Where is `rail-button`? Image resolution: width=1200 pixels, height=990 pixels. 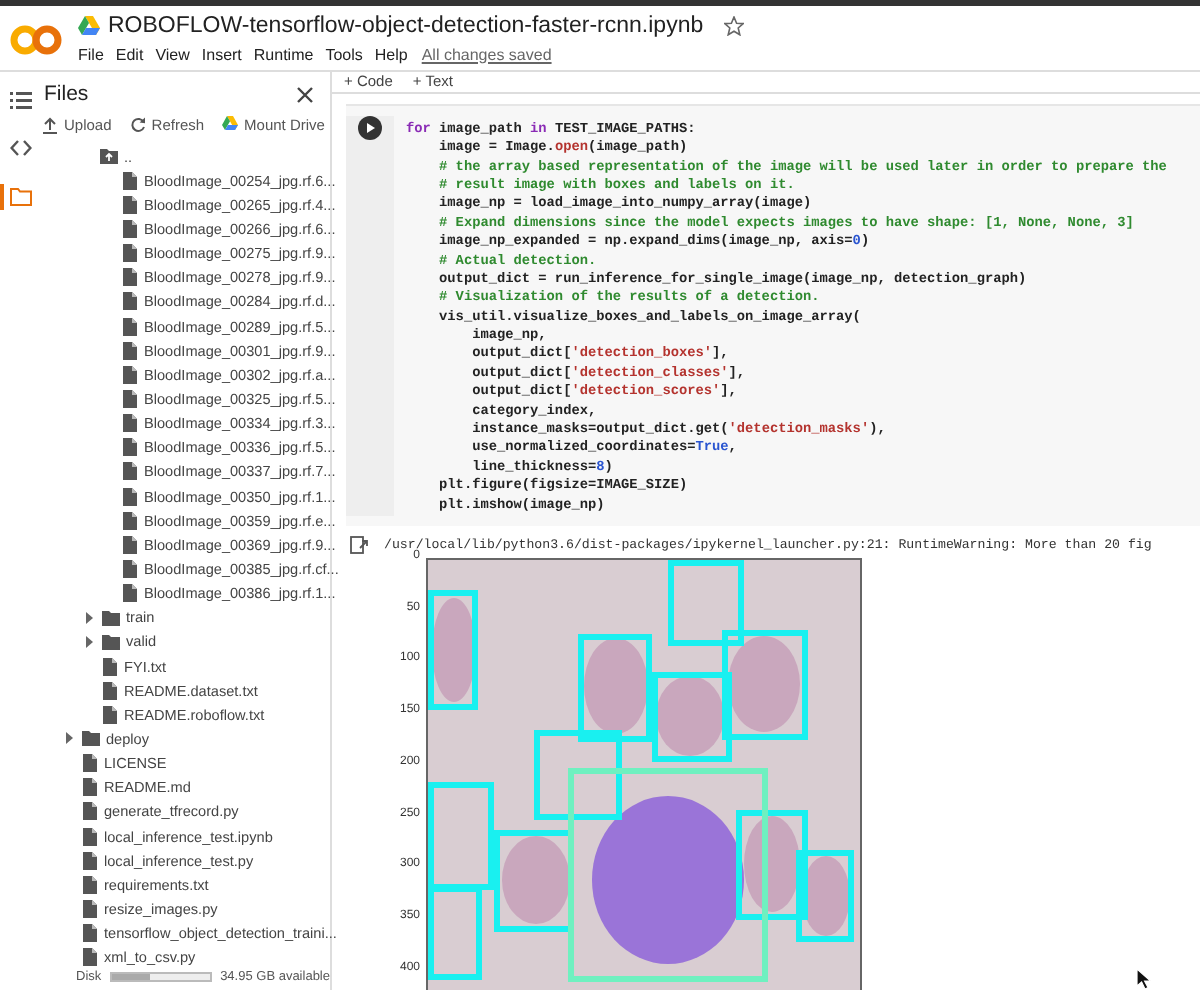 rail-button is located at coordinates (18, 197).